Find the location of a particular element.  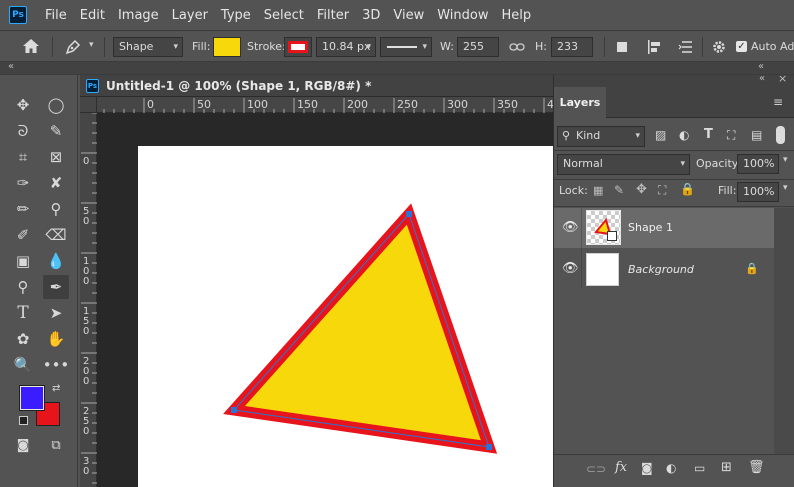

screen-mode-icon: ⧉ is located at coordinates (56, 445).